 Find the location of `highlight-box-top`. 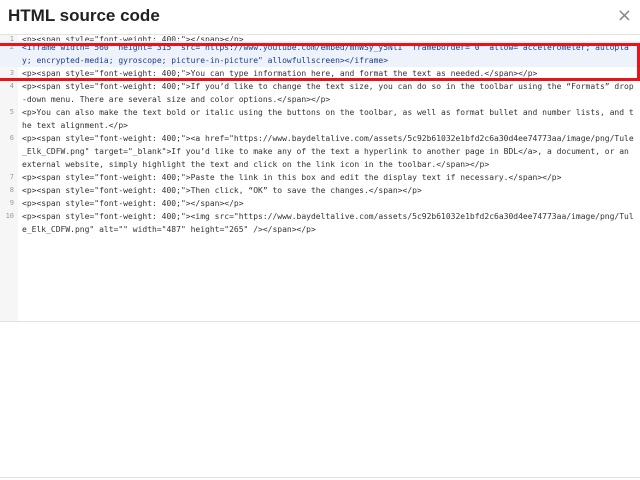

highlight-box-top is located at coordinates (320, 44).